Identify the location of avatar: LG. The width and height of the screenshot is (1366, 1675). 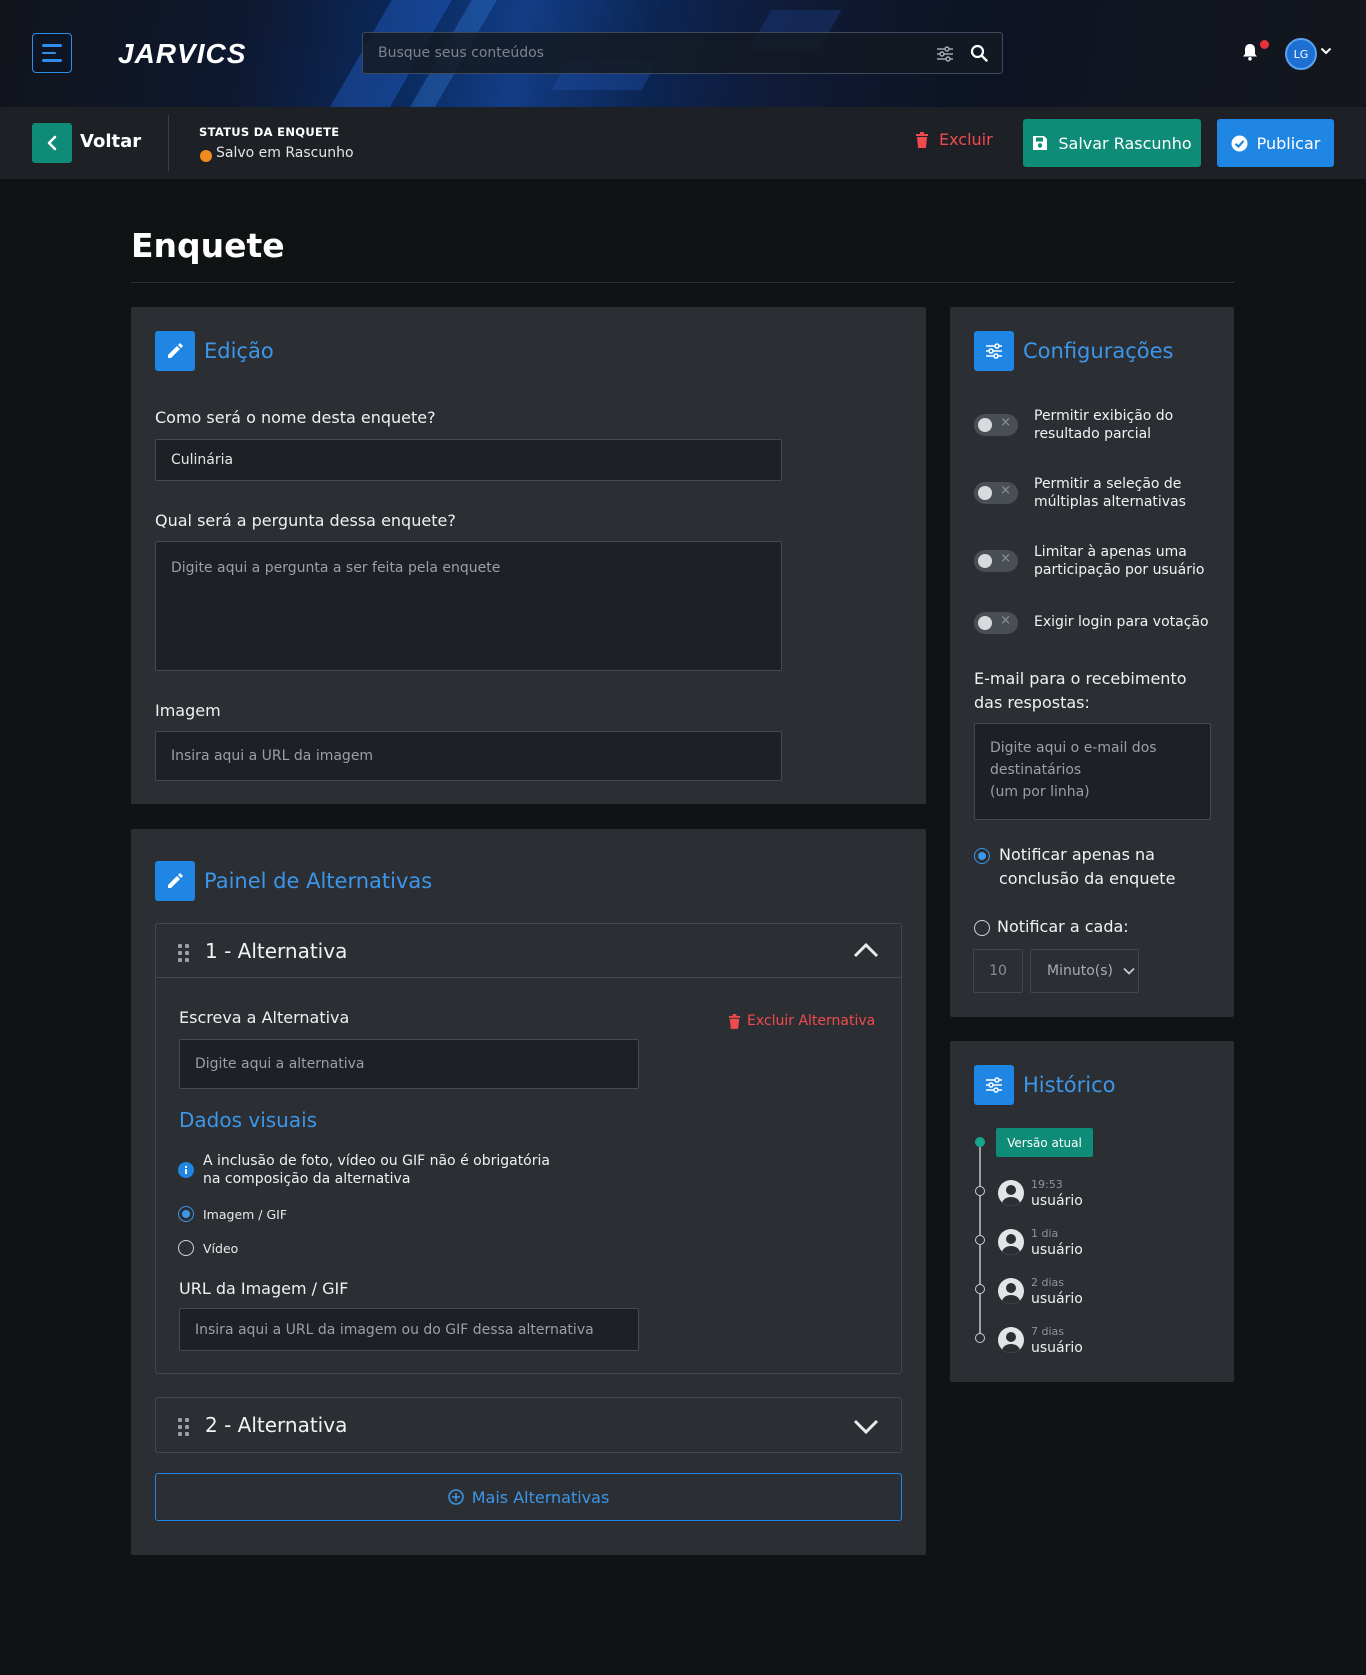
(1301, 54).